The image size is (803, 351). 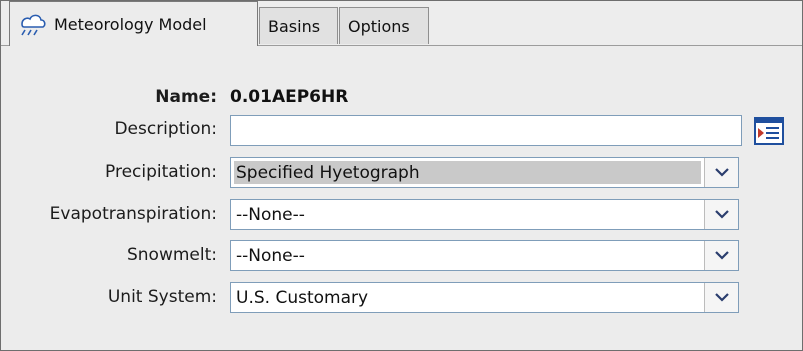 I want to click on unit-system-select: U.S. Customary, so click(x=484, y=297).